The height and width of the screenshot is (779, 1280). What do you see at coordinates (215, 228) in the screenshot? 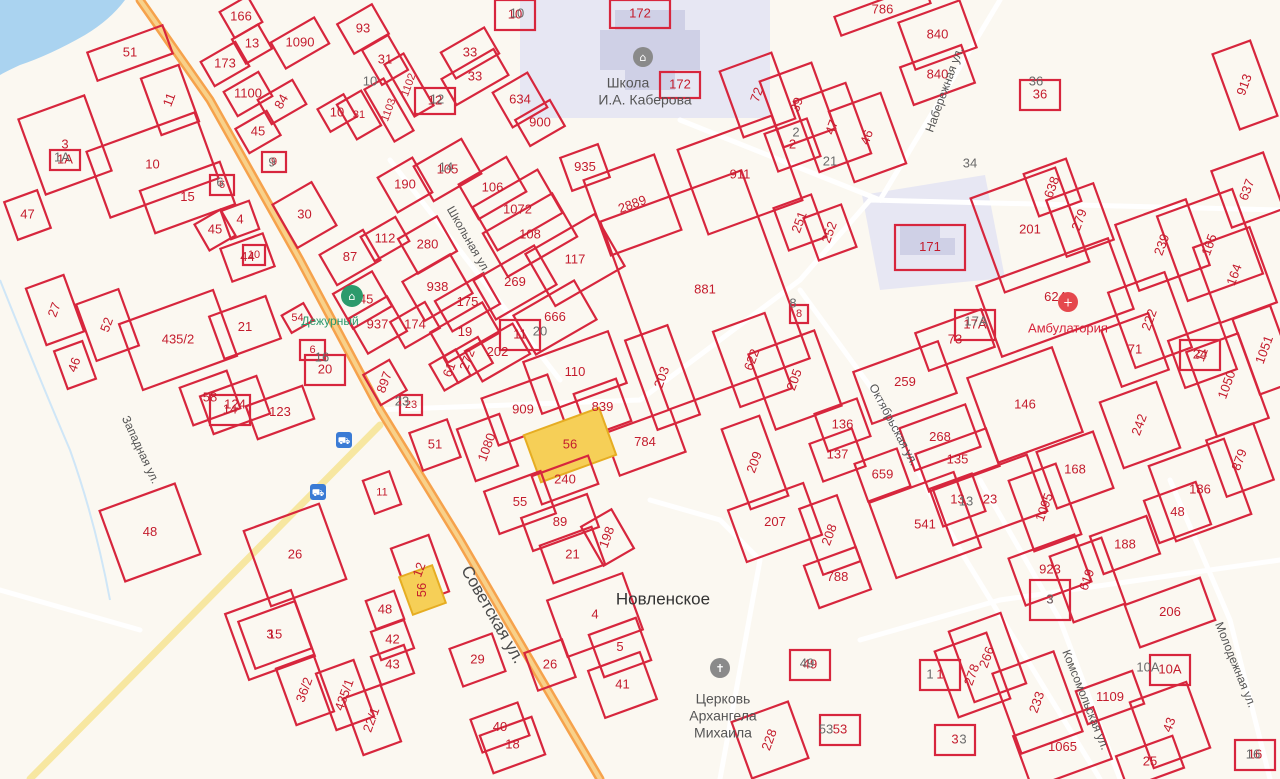
I see `parcel-number: 45` at bounding box center [215, 228].